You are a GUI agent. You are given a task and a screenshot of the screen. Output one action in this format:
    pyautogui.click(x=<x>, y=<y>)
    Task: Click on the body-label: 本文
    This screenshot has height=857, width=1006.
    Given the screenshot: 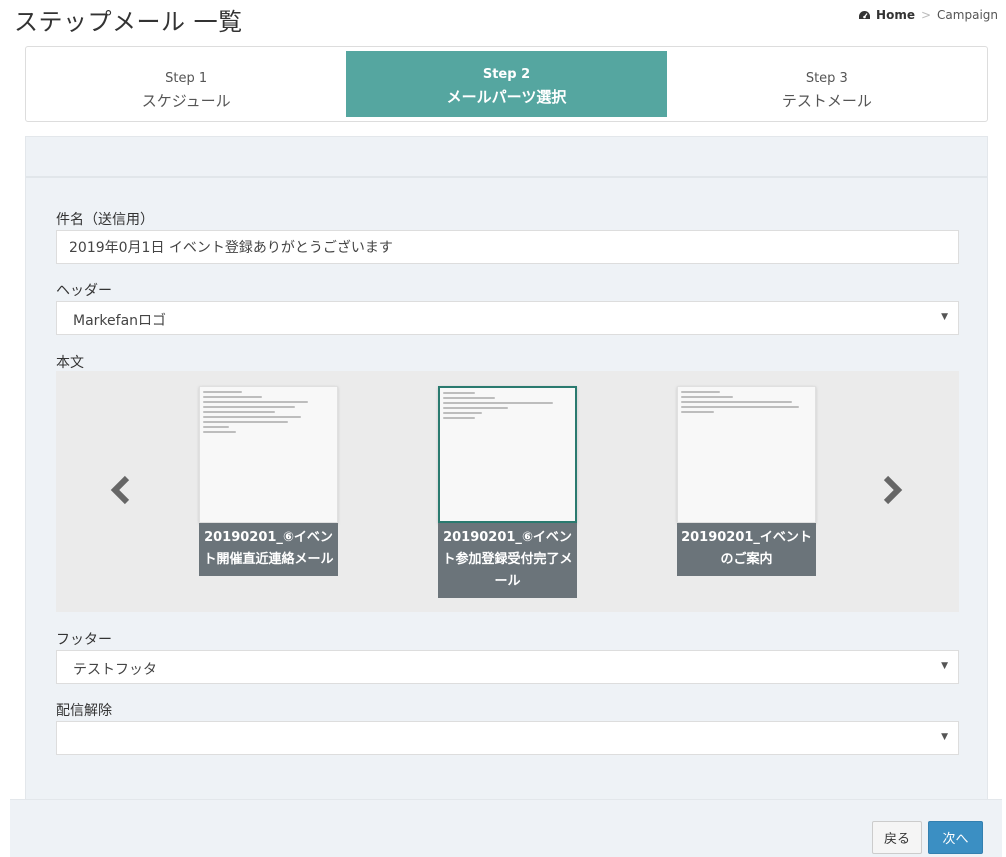 What is the action you would take?
    pyautogui.click(x=70, y=363)
    